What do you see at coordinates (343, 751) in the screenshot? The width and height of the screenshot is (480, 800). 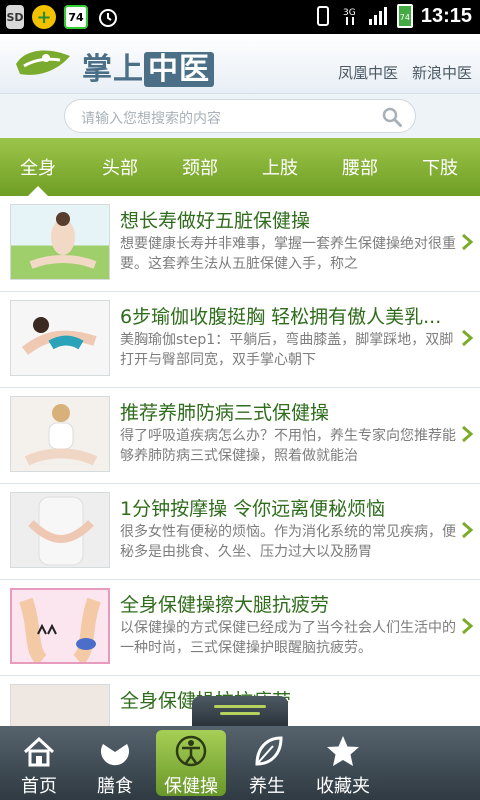 I see `star-icon` at bounding box center [343, 751].